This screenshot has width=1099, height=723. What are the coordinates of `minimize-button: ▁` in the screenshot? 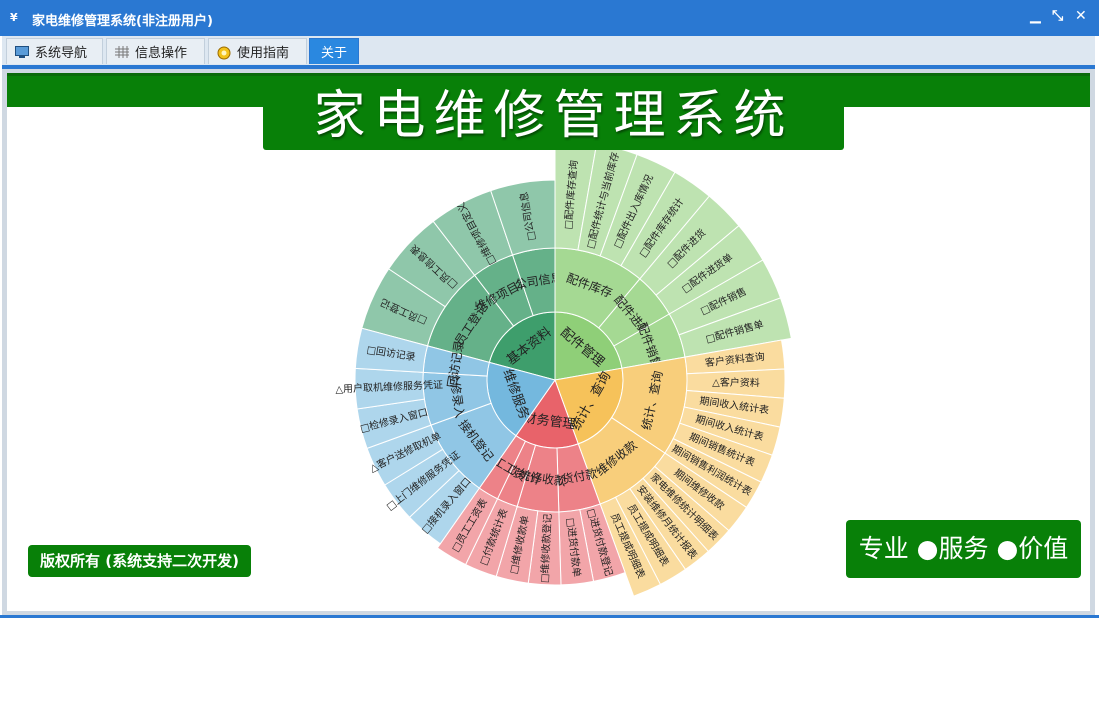 It's located at (1035, 16).